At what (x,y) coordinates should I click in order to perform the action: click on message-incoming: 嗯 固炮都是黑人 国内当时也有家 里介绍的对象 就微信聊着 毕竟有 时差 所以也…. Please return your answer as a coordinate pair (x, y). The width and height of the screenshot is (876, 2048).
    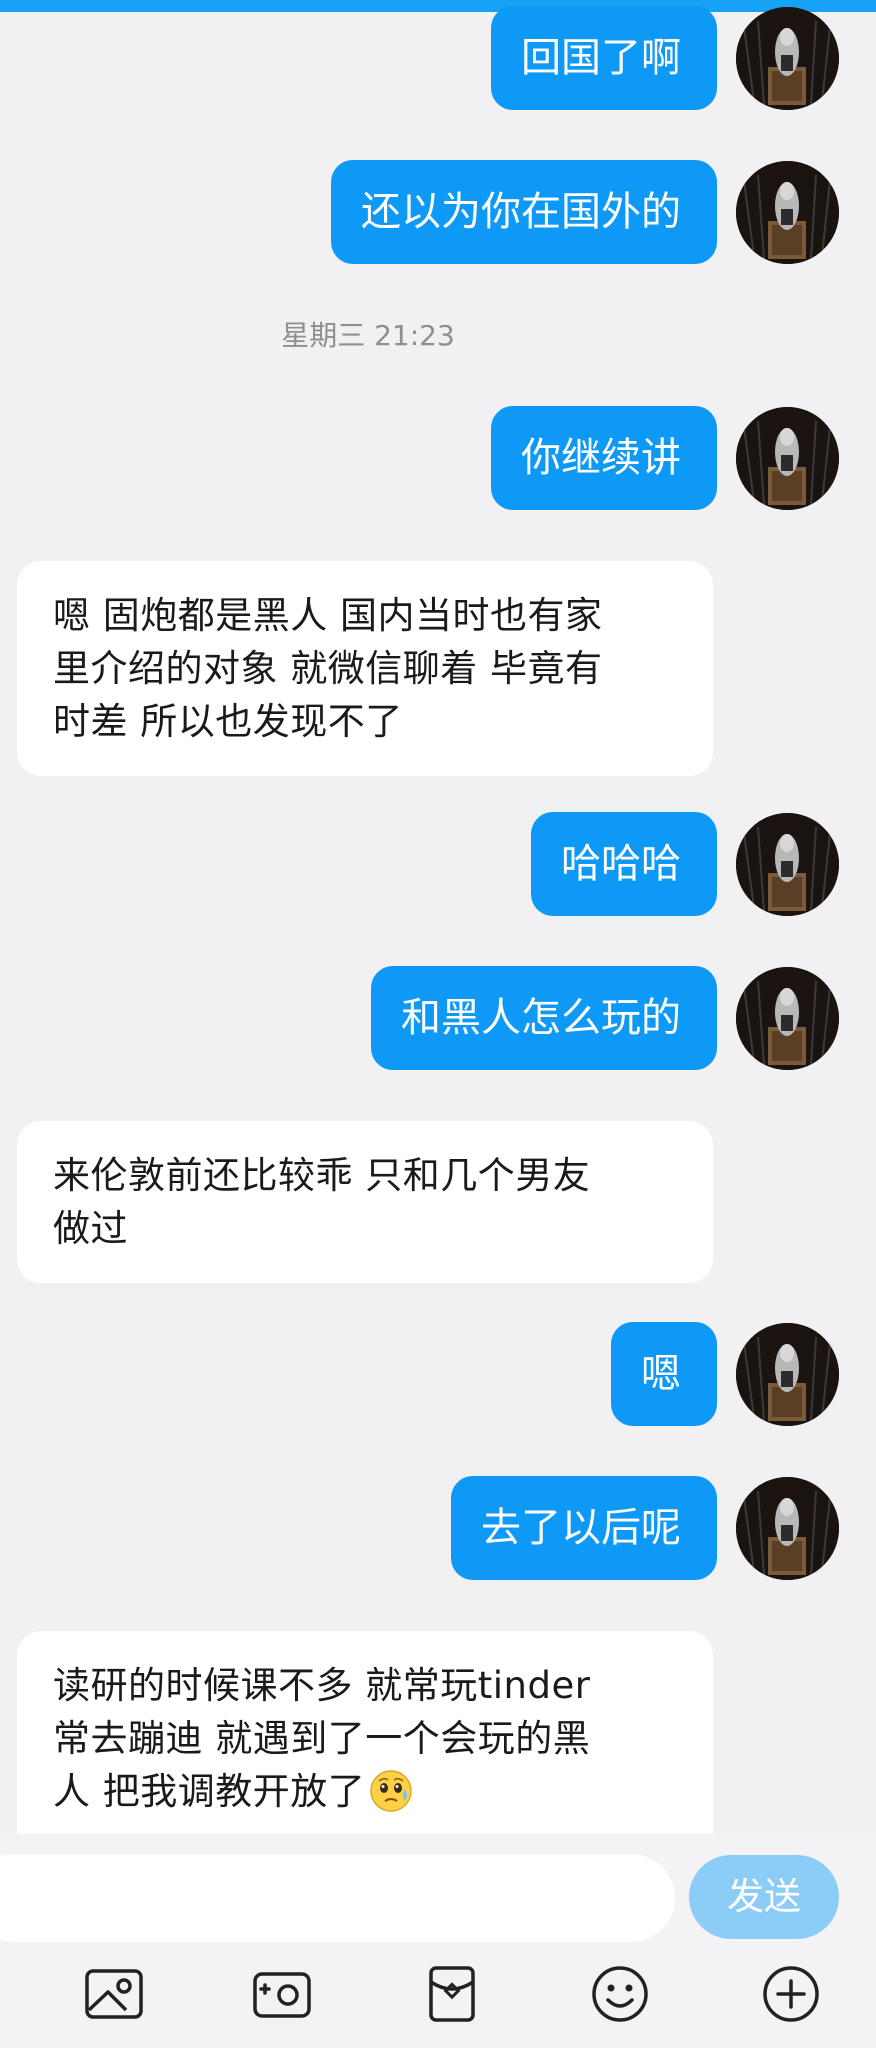
    Looking at the image, I should click on (365, 668).